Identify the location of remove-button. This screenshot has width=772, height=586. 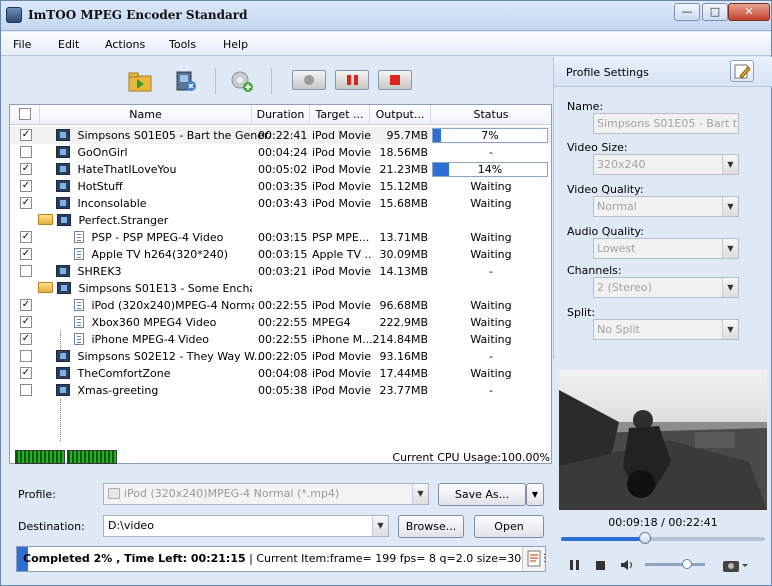
(186, 81).